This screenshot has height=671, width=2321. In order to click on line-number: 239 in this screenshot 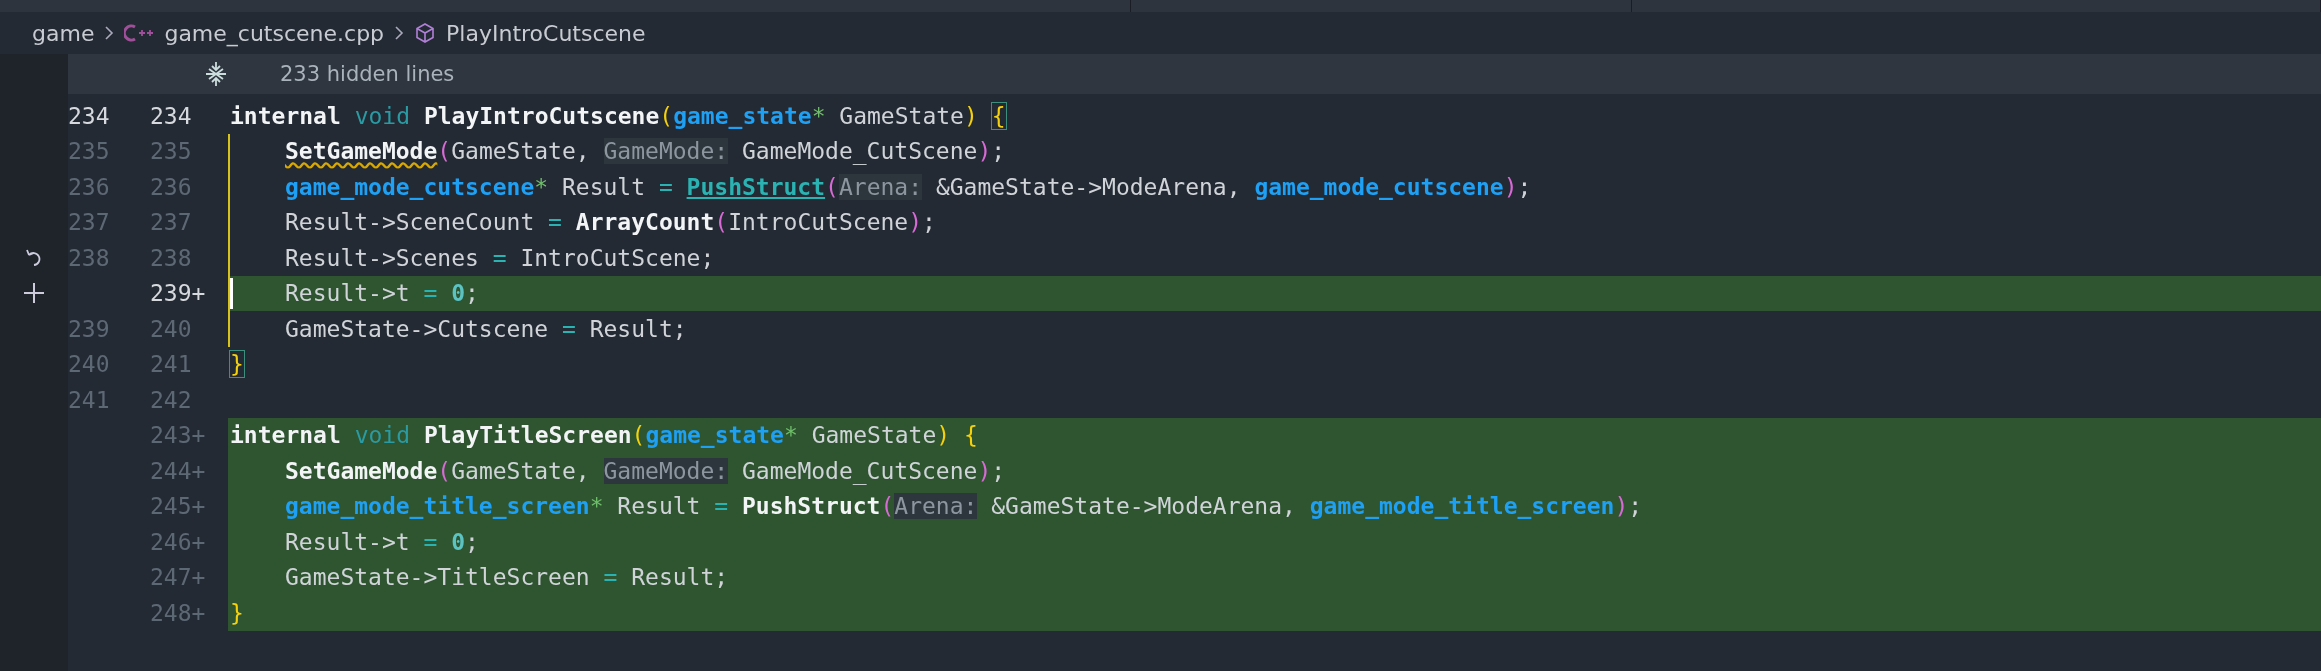, I will do `click(89, 328)`.